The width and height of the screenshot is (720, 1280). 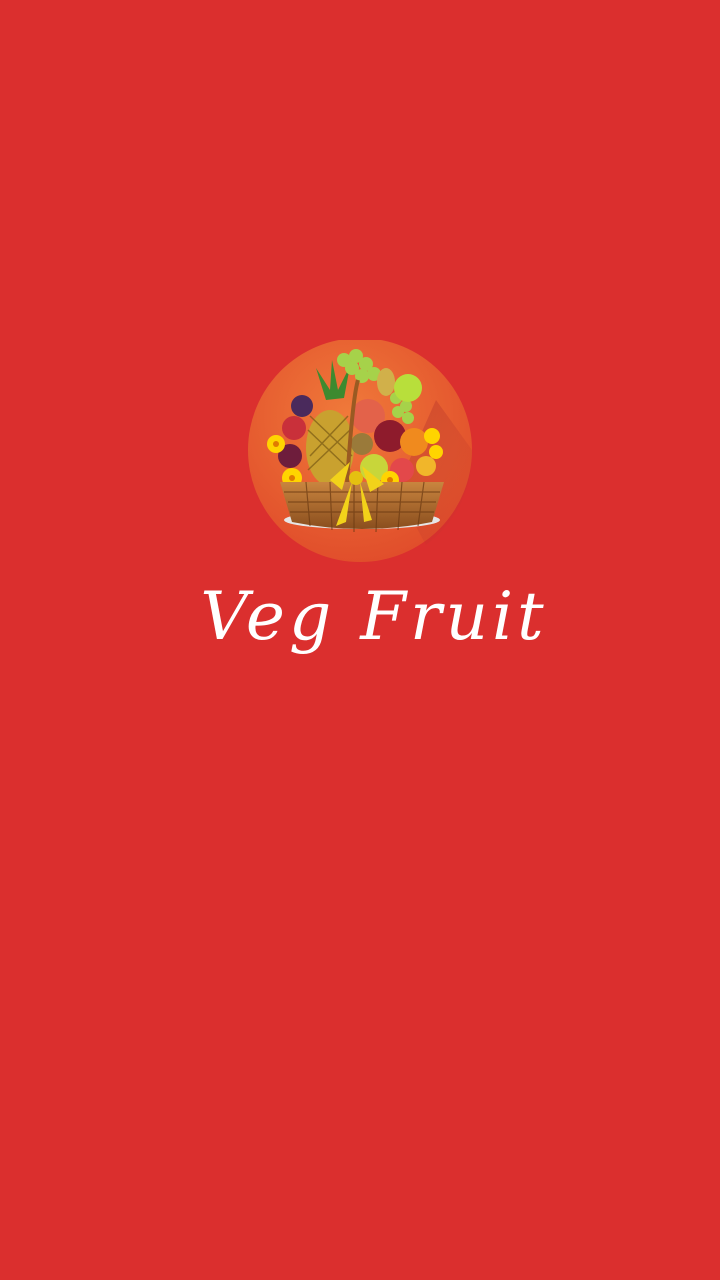 What do you see at coordinates (360, 452) in the screenshot?
I see `fruit-basket-icon` at bounding box center [360, 452].